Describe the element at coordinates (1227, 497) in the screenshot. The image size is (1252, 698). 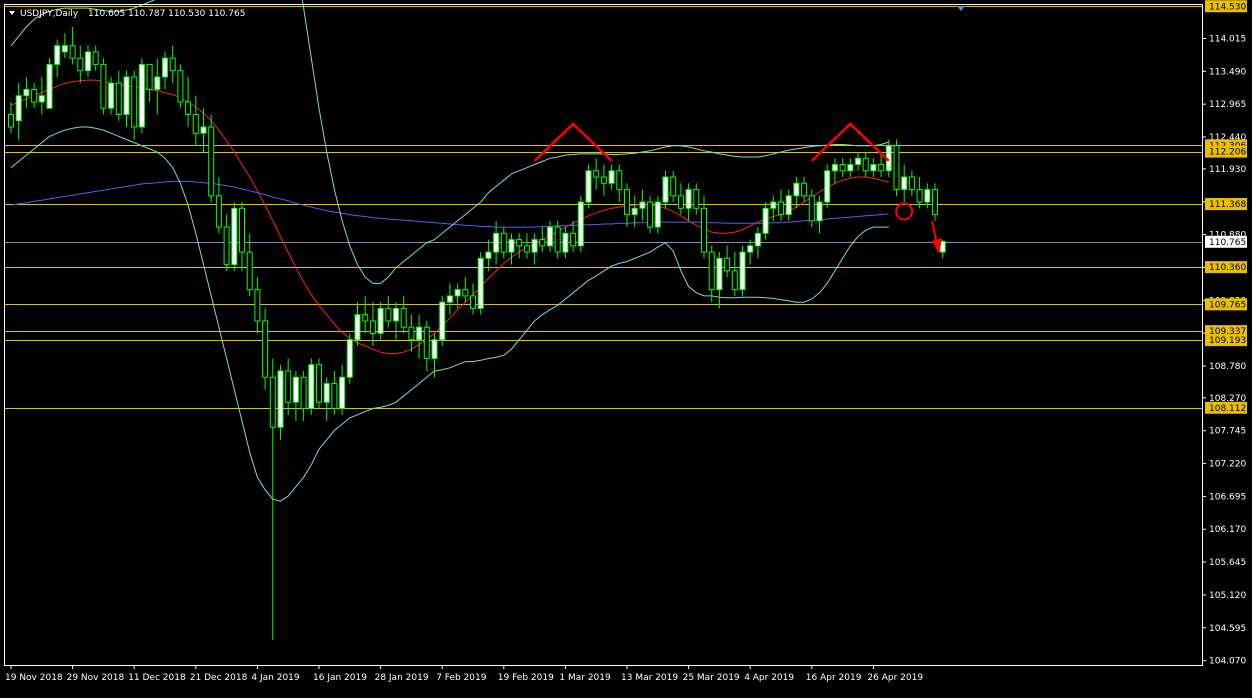
I see `y-tick-label: 106.695` at that location.